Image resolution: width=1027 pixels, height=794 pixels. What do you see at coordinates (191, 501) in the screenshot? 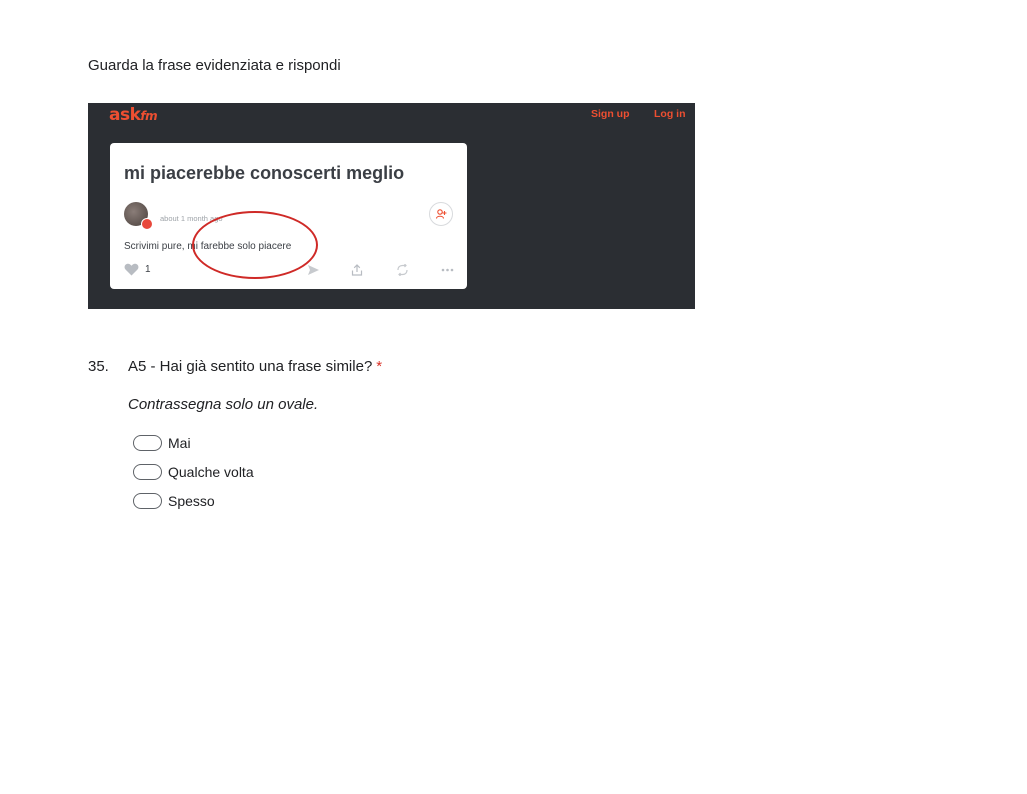
I see `option-label: Spesso` at bounding box center [191, 501].